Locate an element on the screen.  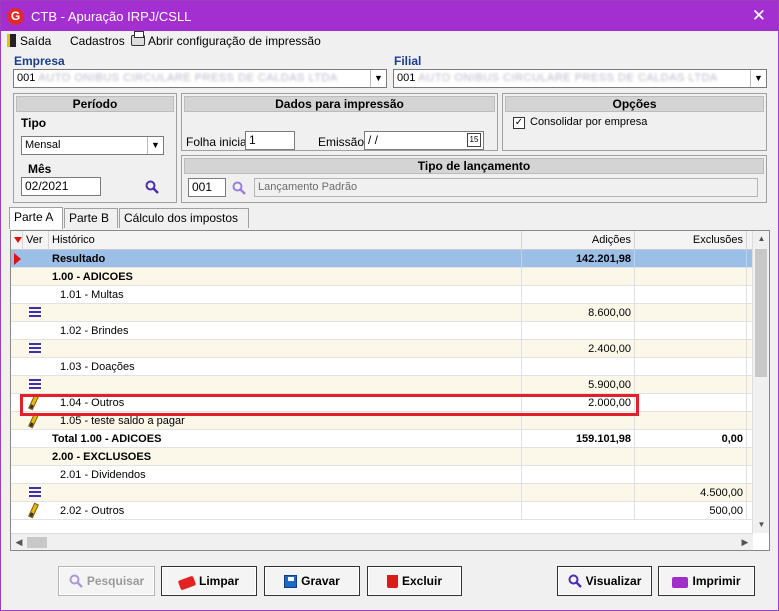
app-logo-icon: G is located at coordinates (15, 16).